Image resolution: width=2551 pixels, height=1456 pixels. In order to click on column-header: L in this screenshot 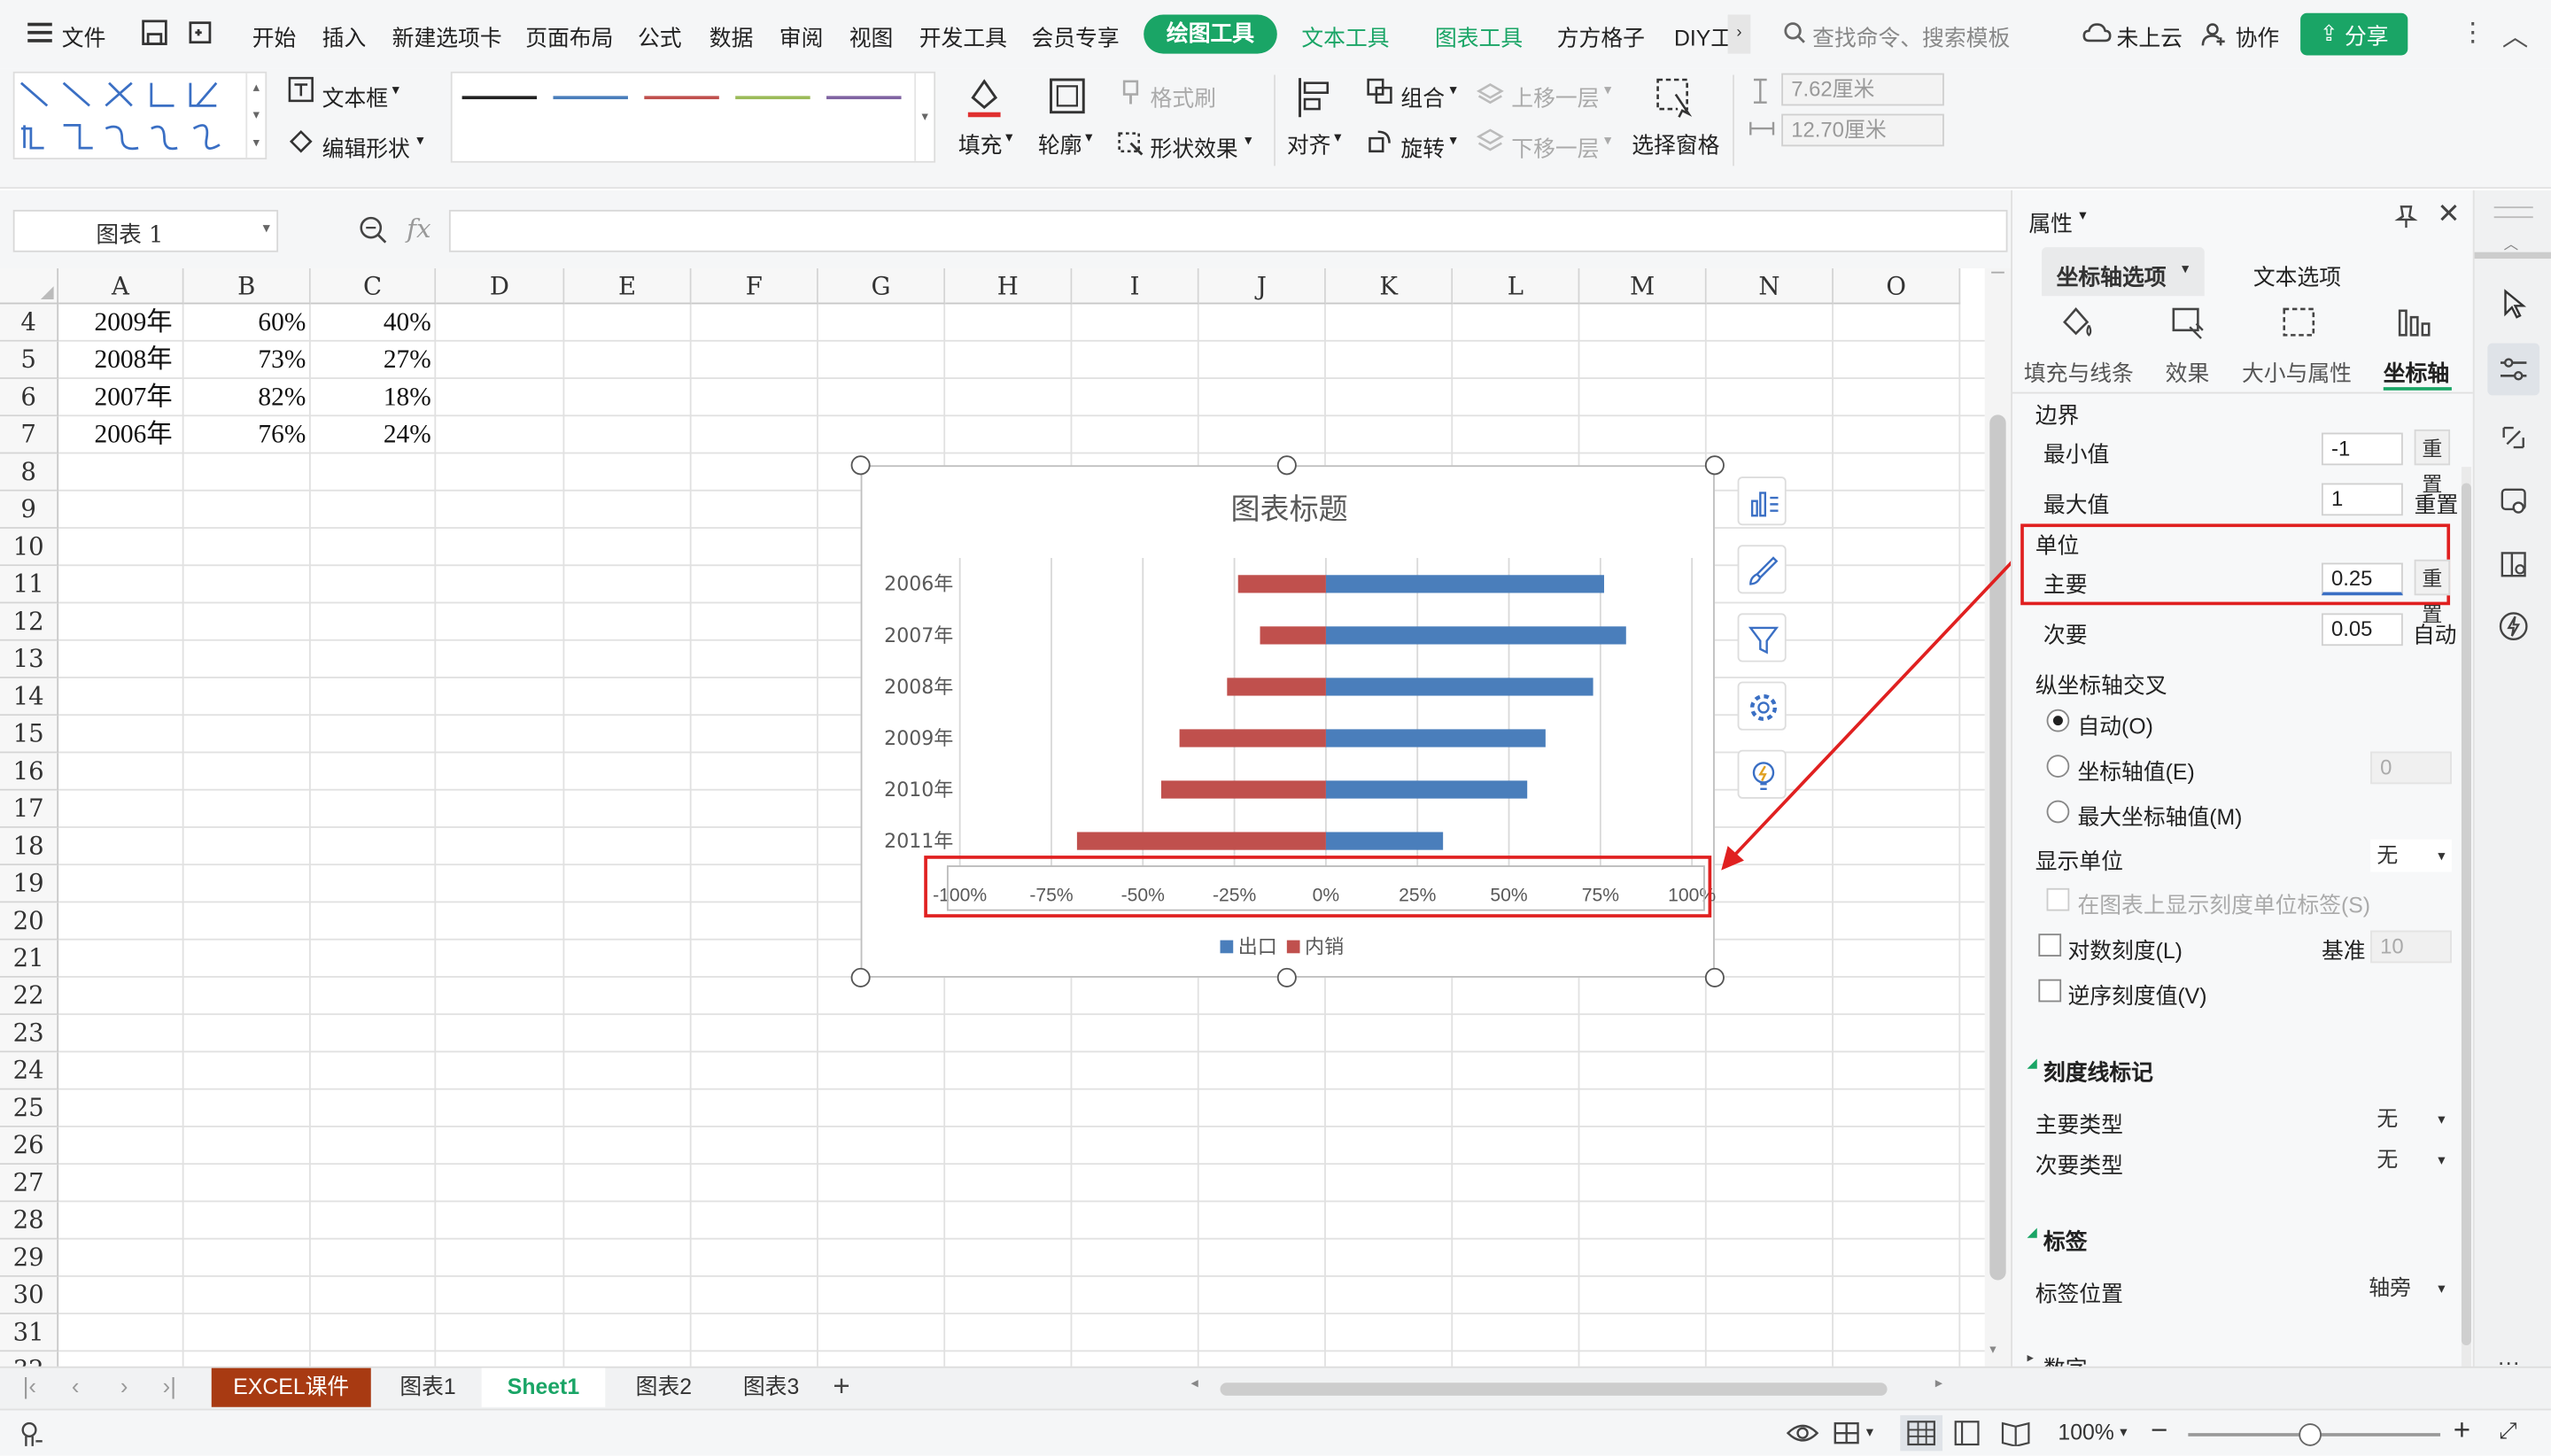, I will do `click(1516, 286)`.